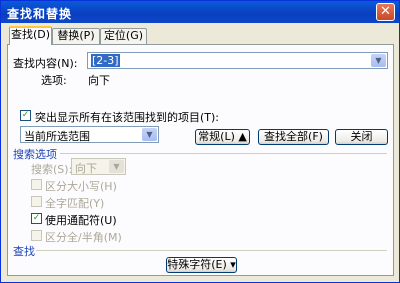  Describe the element at coordinates (81, 186) in the screenshot. I see `match-case-label: 区分大小写(H)` at that location.